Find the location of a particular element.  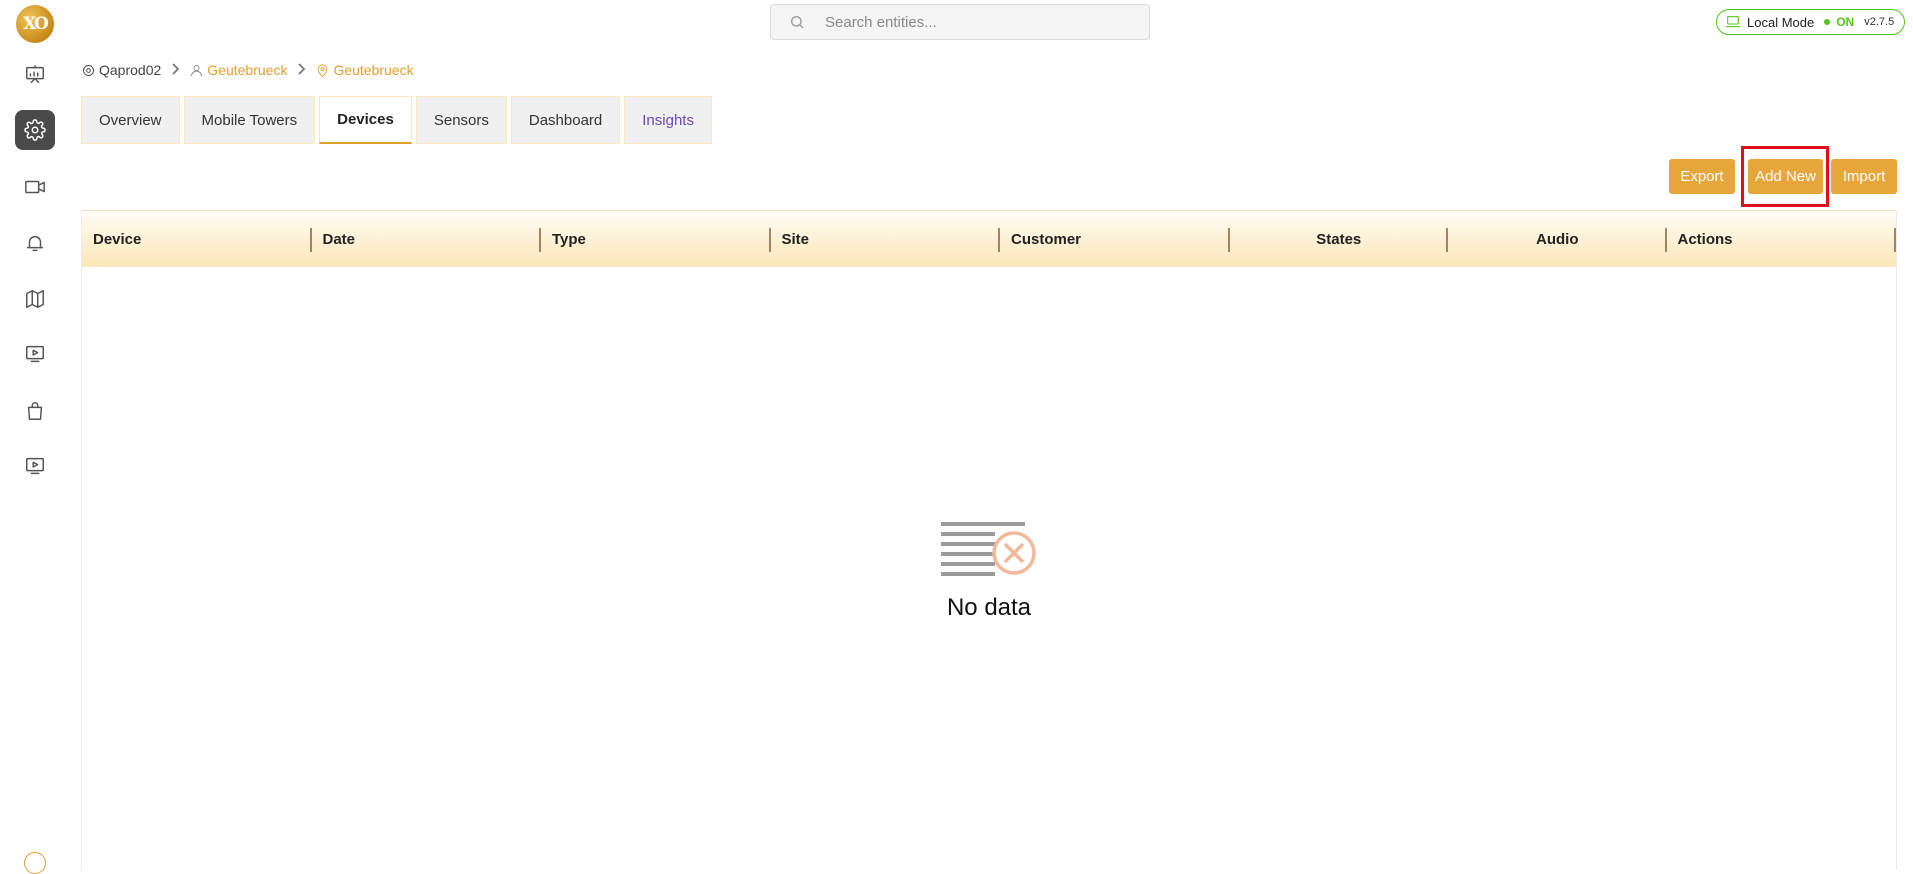

add-new-button: Add New is located at coordinates (1785, 176).